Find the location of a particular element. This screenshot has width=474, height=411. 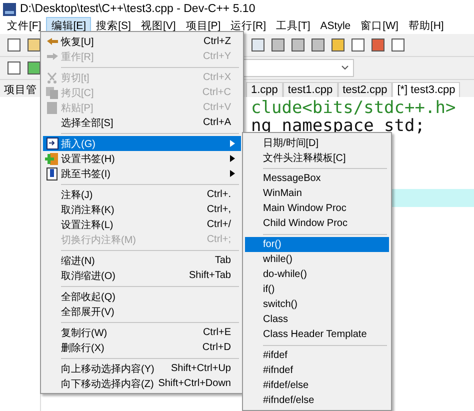

insert-icon is located at coordinates (52, 143).